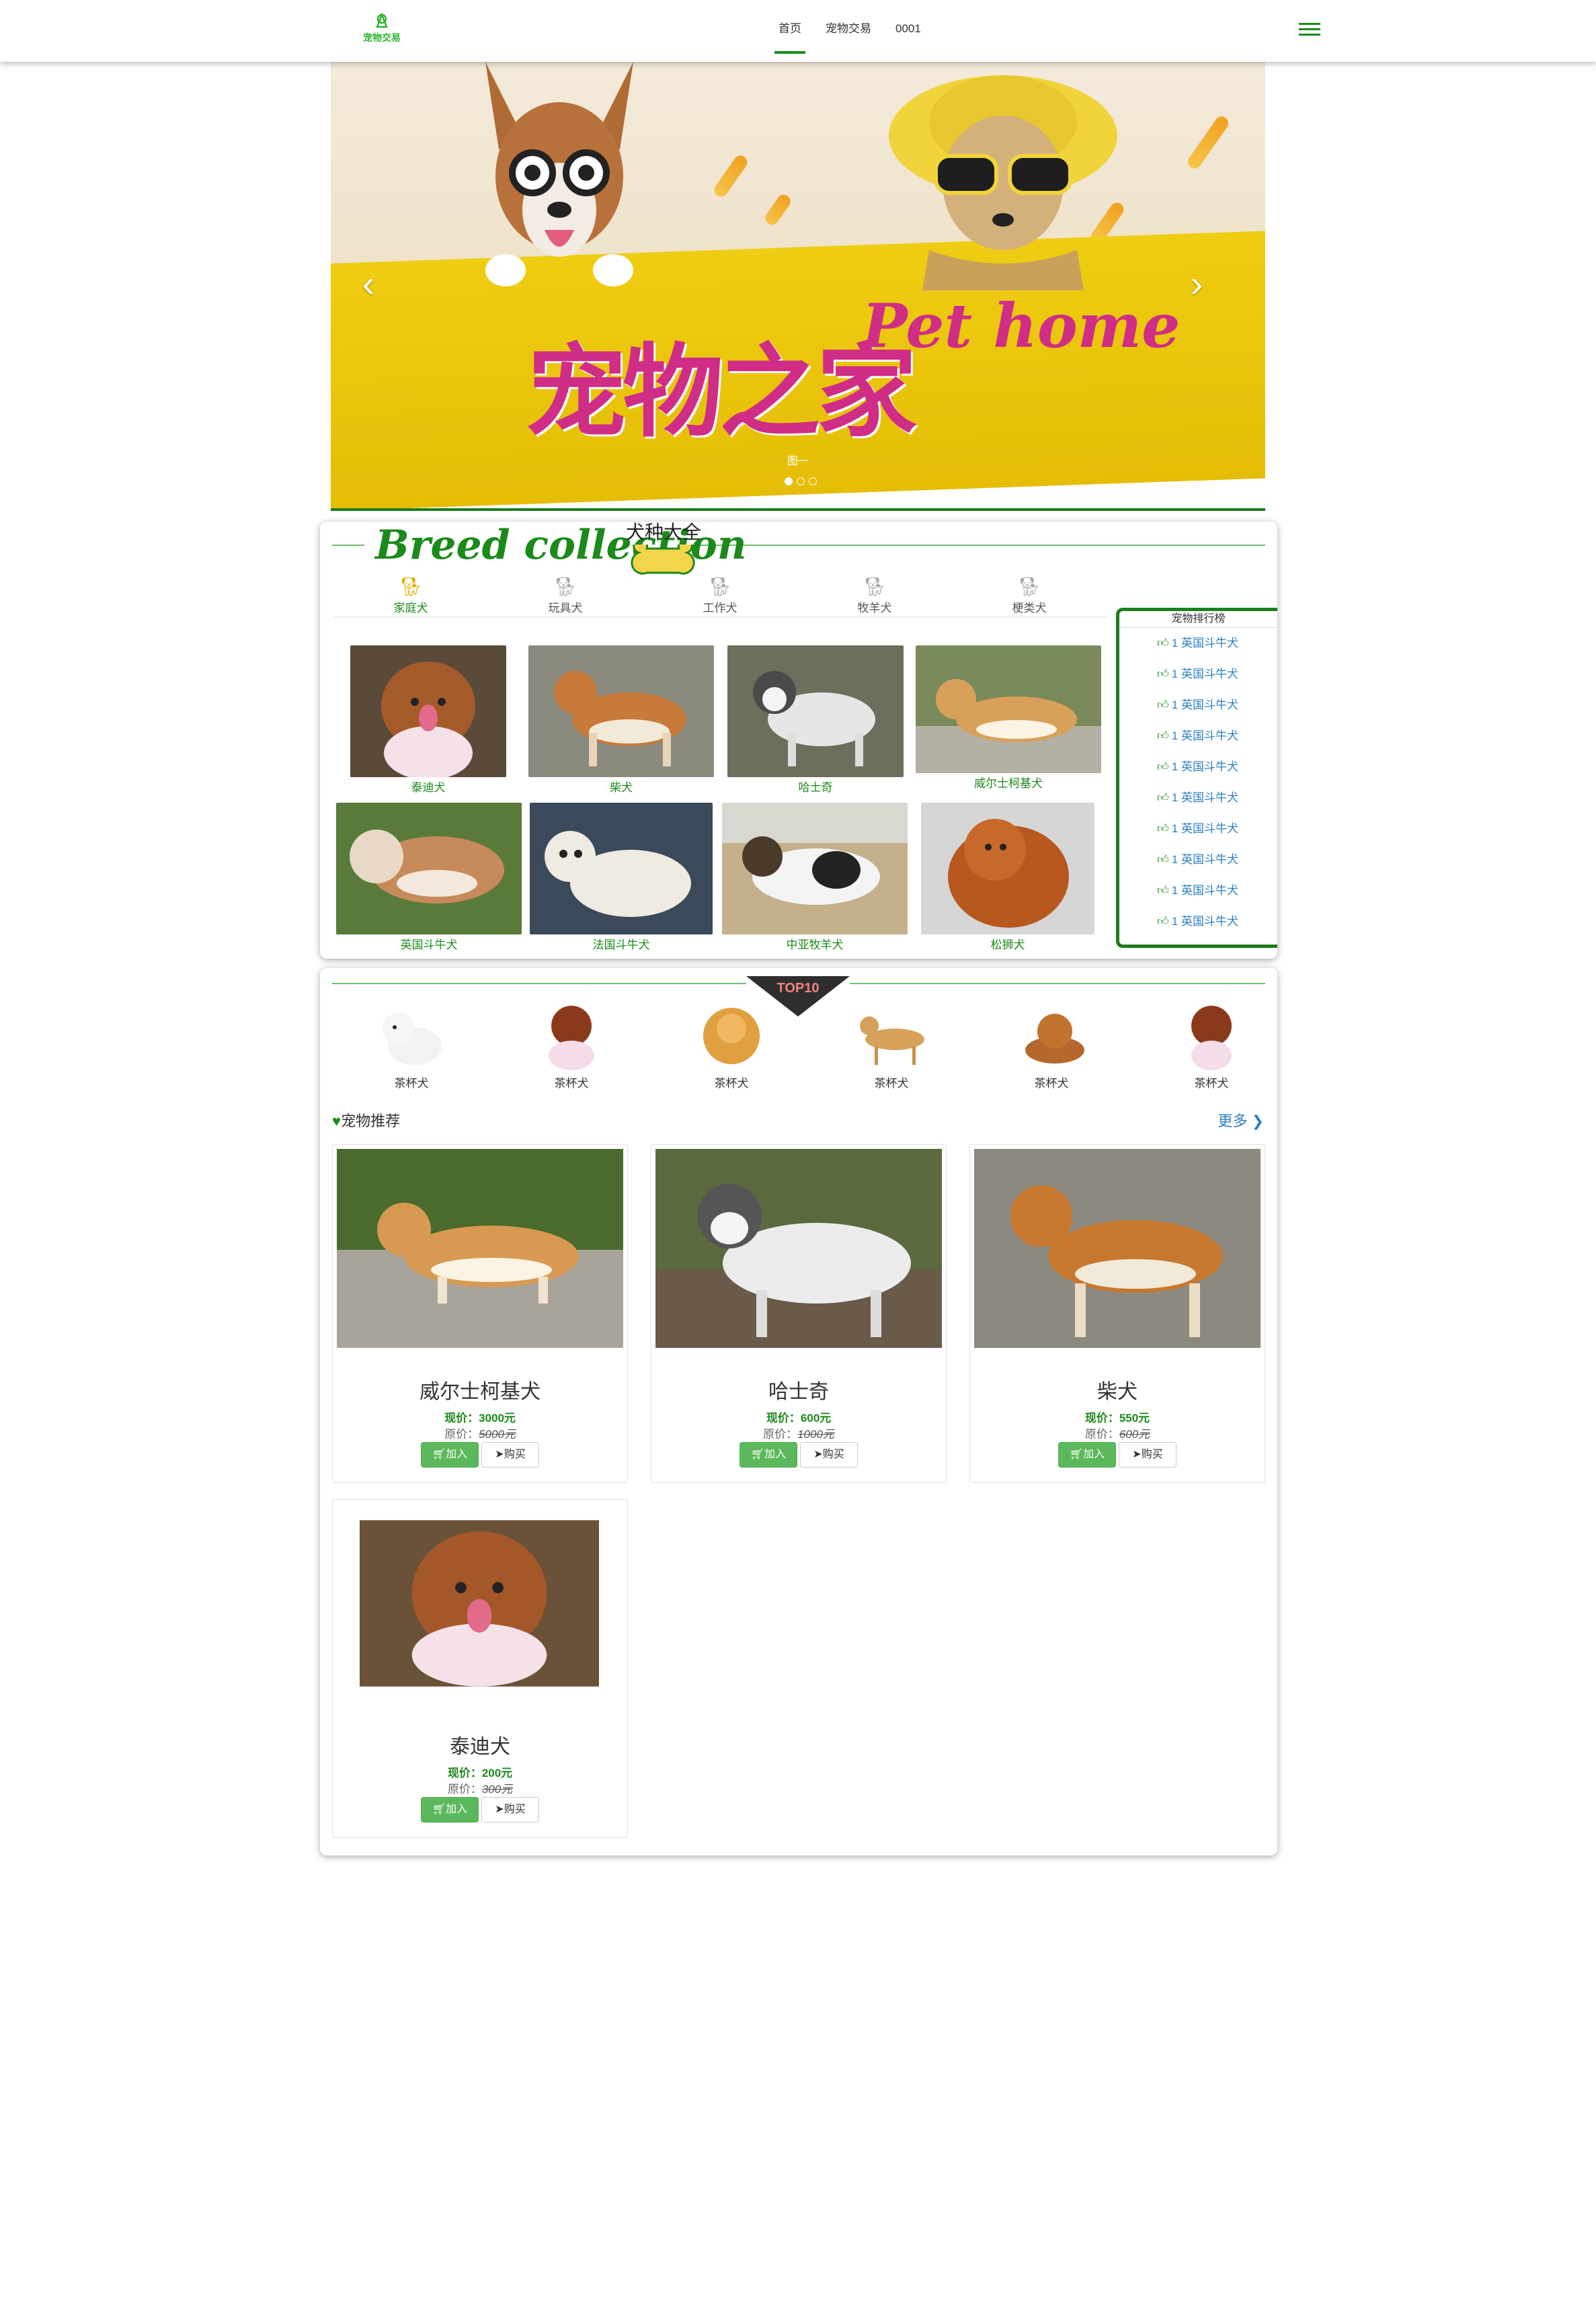  I want to click on breed-name: 中亚牧羊犬, so click(815, 945).